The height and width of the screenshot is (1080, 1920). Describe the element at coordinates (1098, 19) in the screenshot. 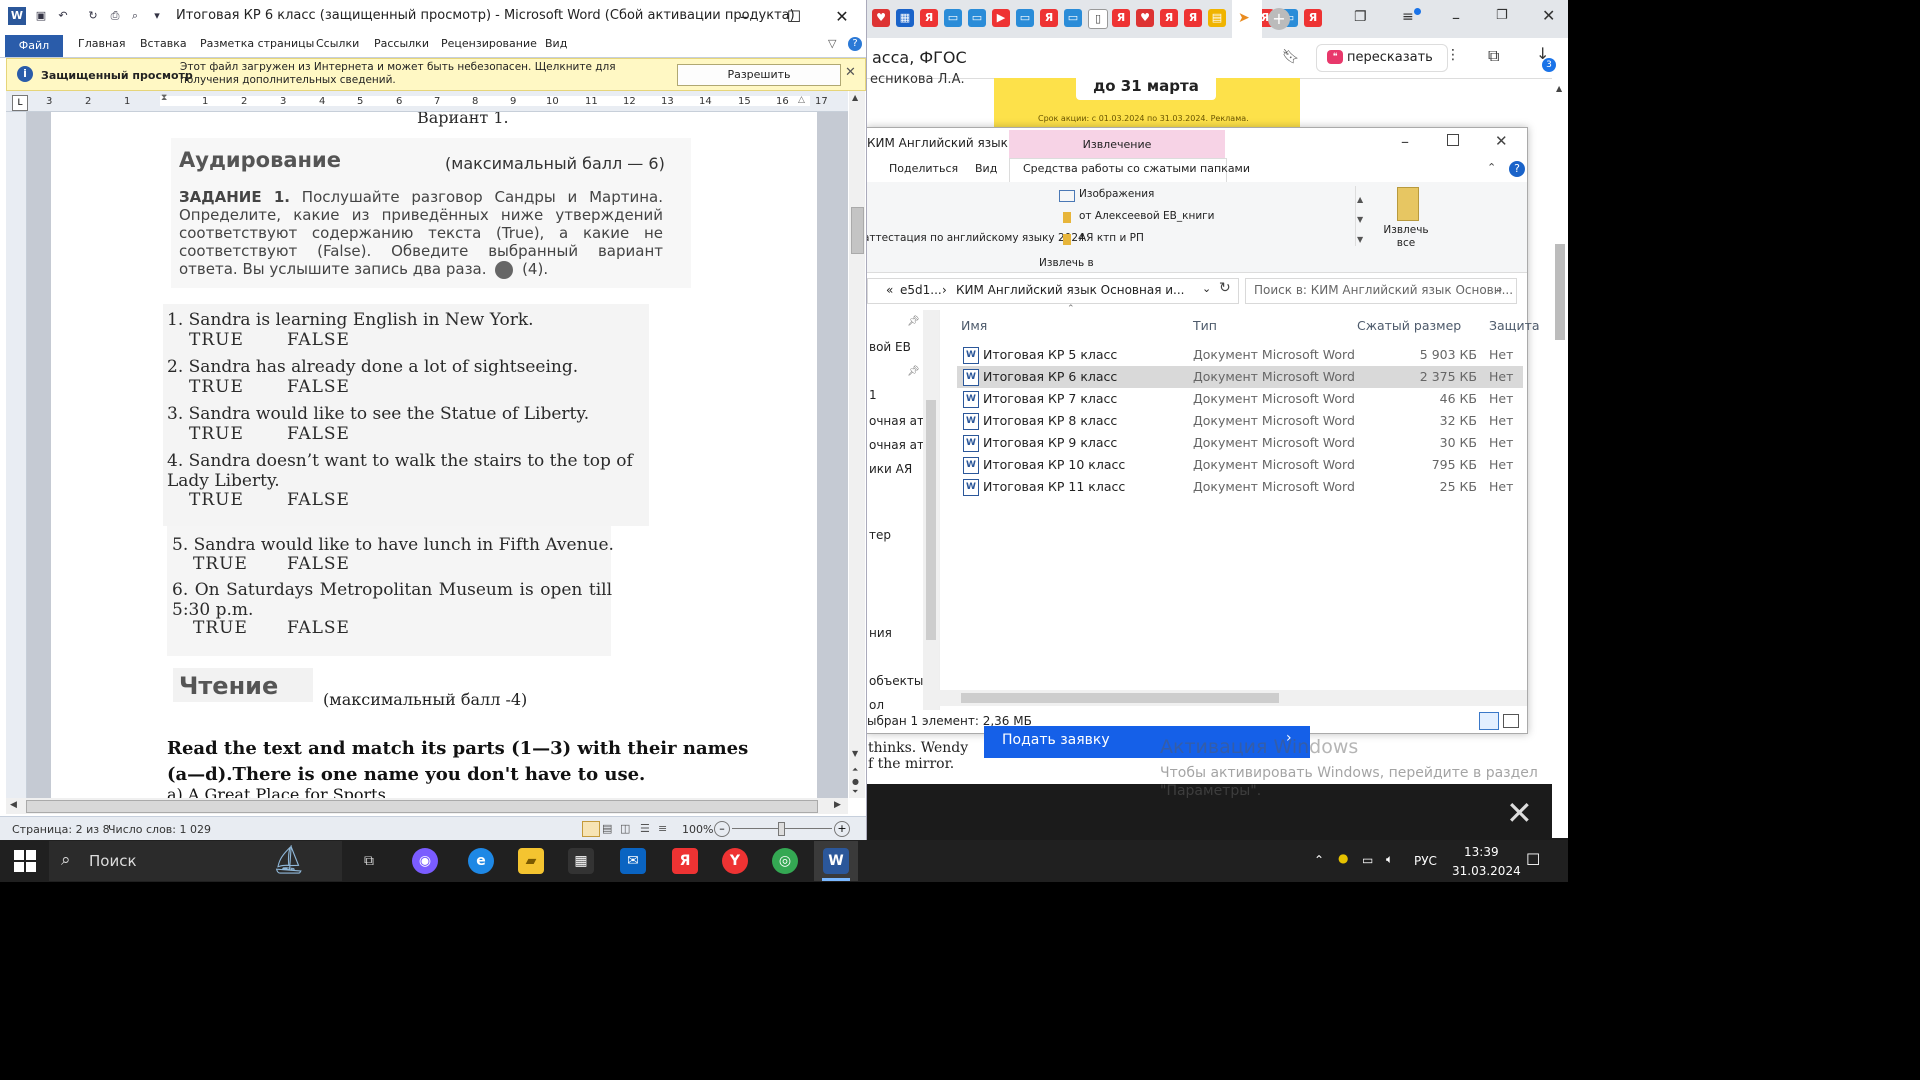

I see `document-tab-icon: ▯` at that location.